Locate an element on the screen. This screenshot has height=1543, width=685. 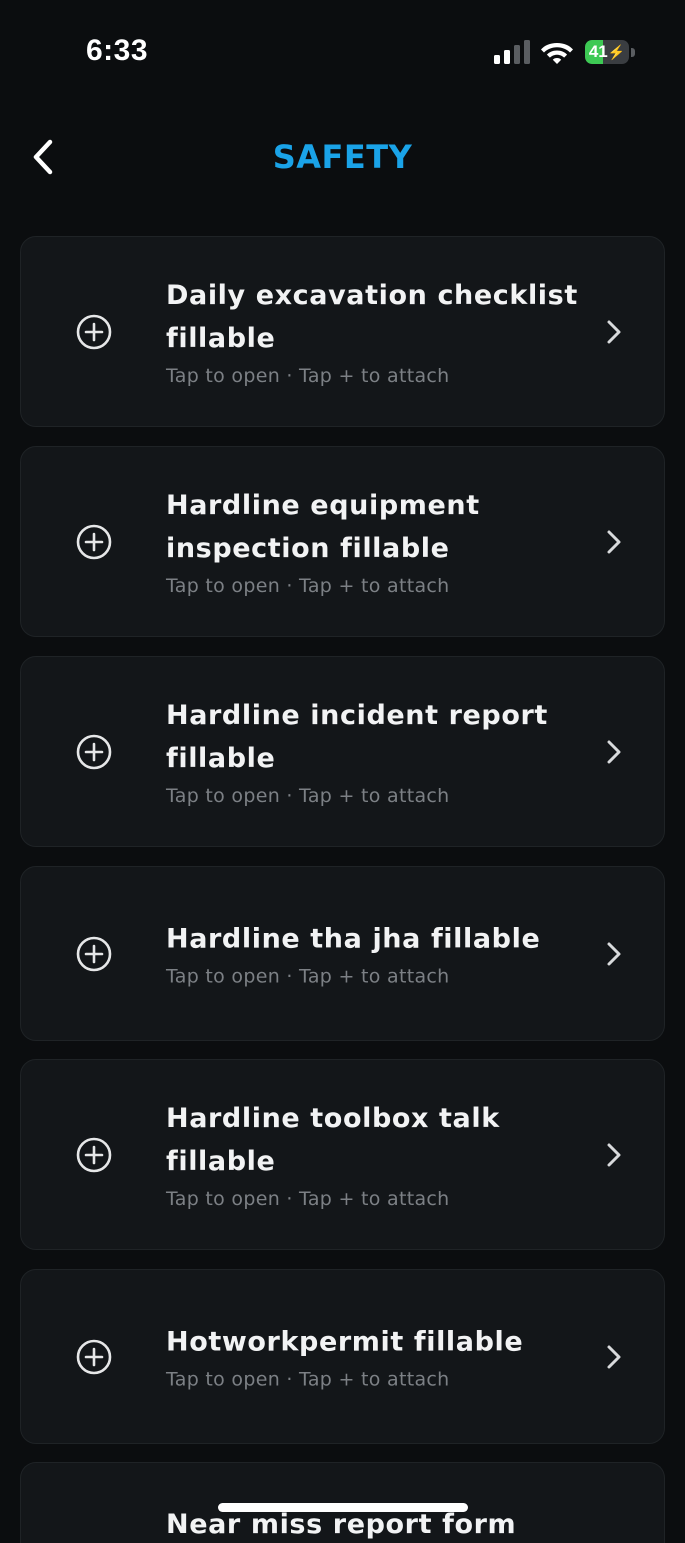
battery-indicator: 41⚡ is located at coordinates (611, 53).